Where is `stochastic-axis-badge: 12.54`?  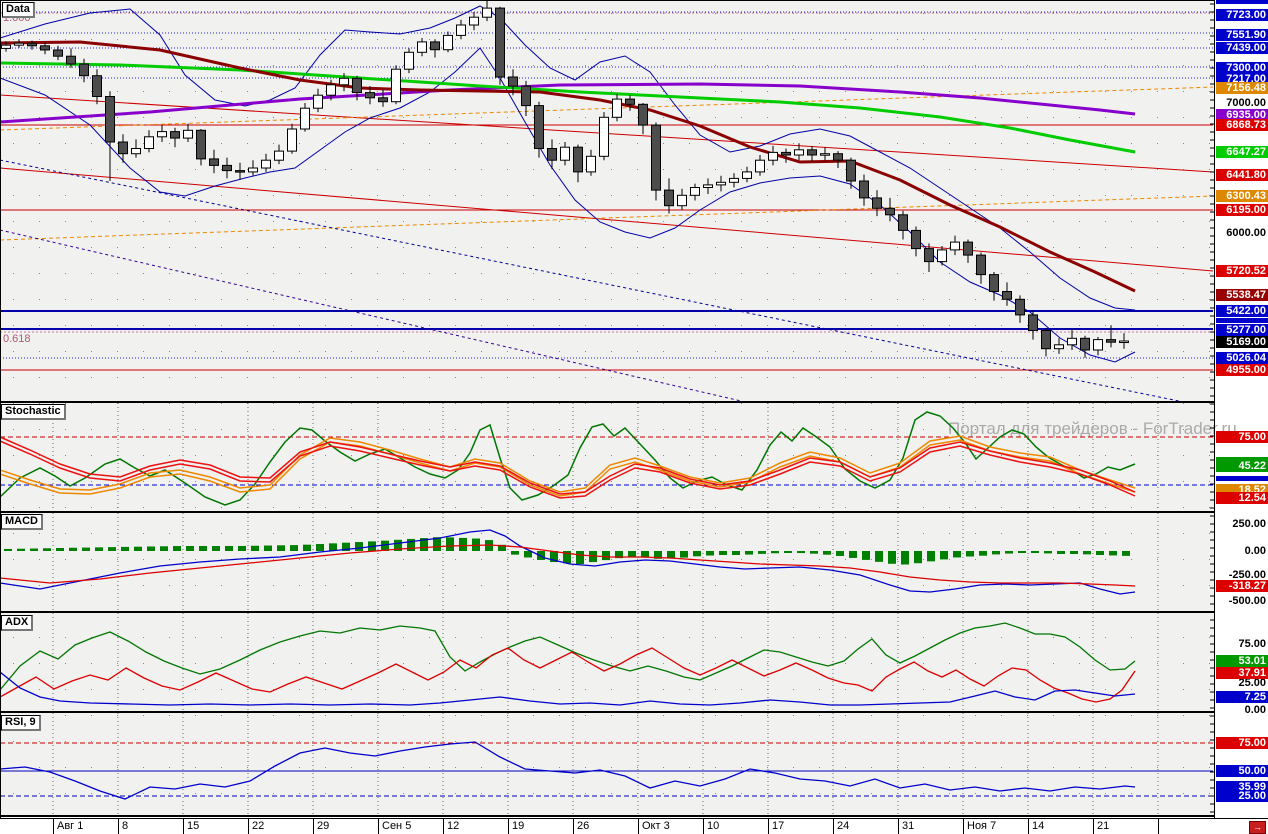 stochastic-axis-badge: 12.54 is located at coordinates (1242, 498).